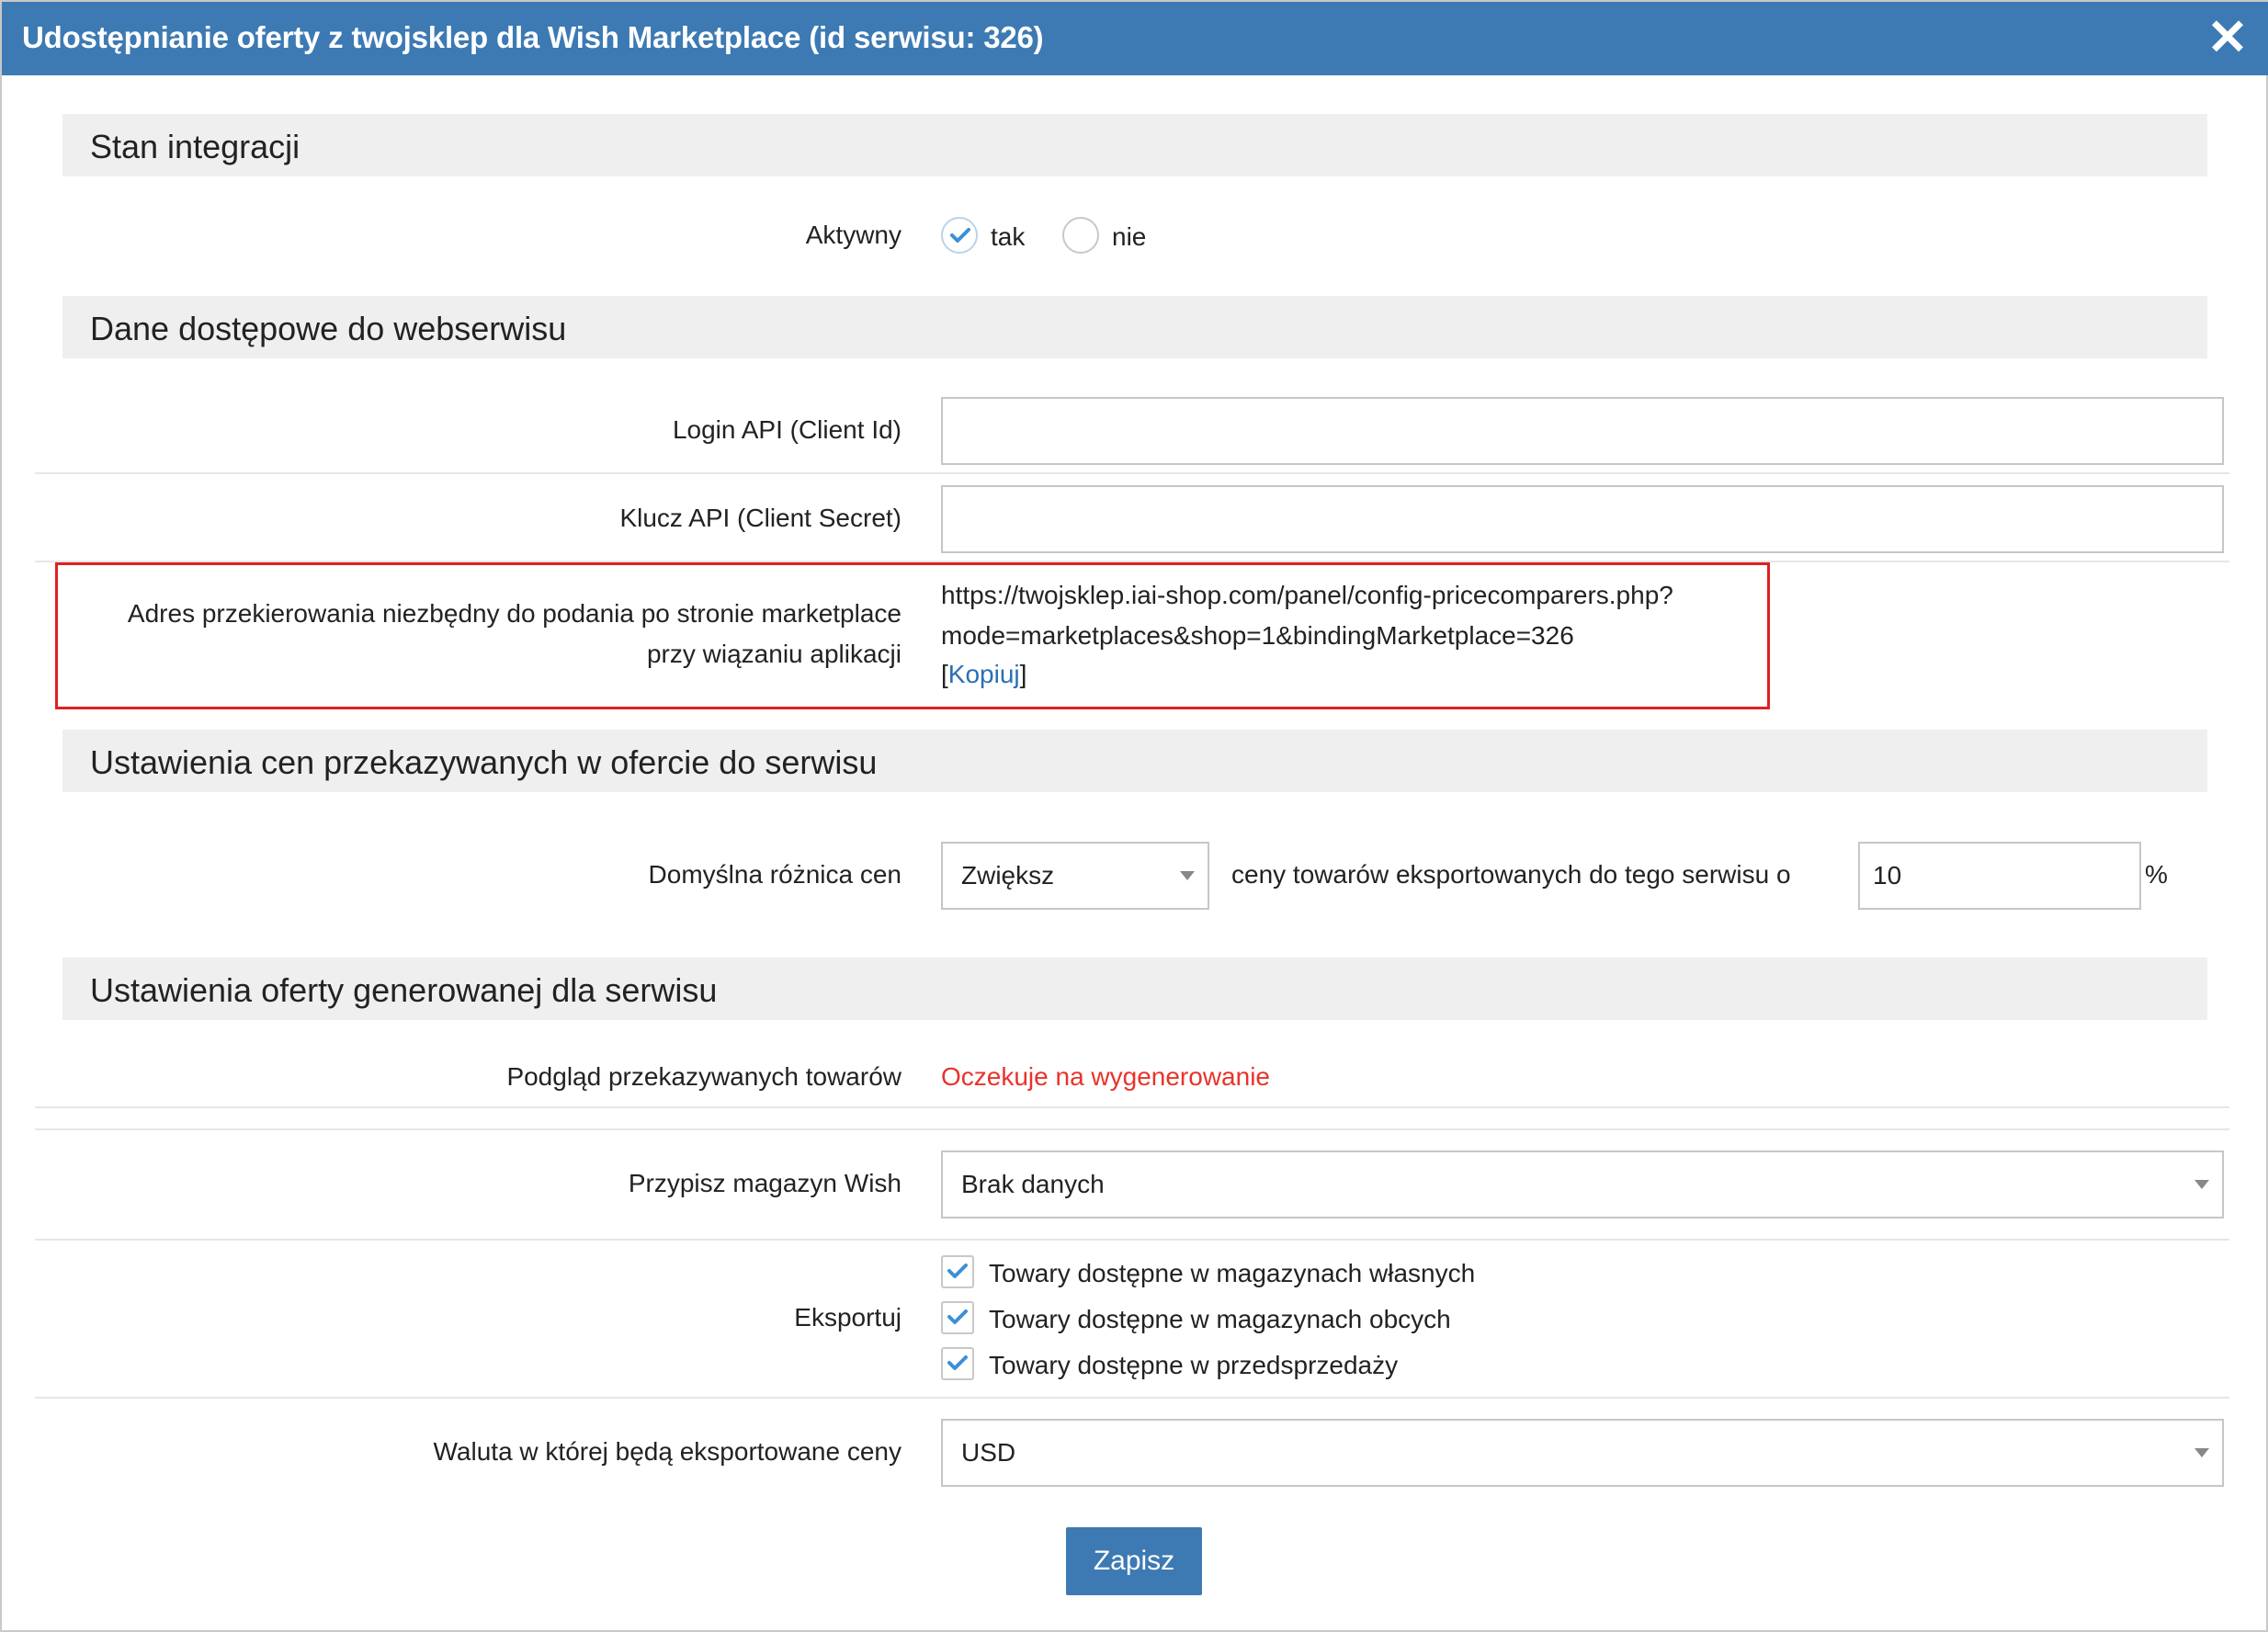 This screenshot has width=2268, height=1632. I want to click on bracket-close: ], so click(1023, 674).